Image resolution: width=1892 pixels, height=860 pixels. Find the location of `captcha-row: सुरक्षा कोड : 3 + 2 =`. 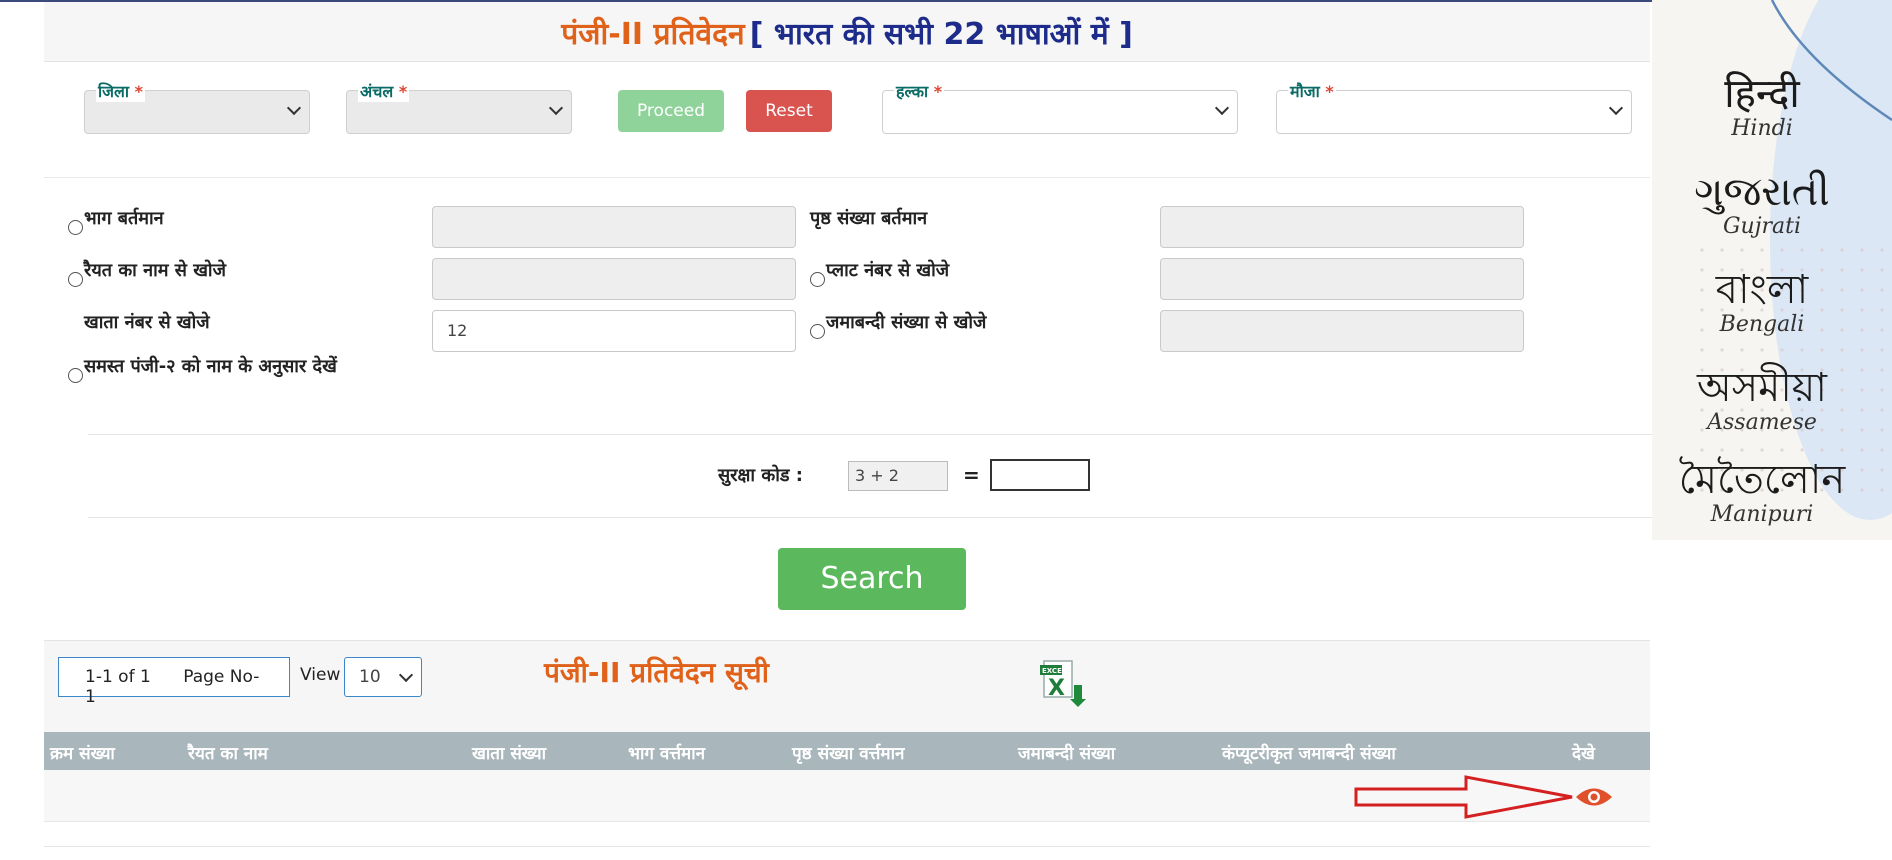

captcha-row: सुरक्षा कोड : 3 + 2 = is located at coordinates (873, 476).